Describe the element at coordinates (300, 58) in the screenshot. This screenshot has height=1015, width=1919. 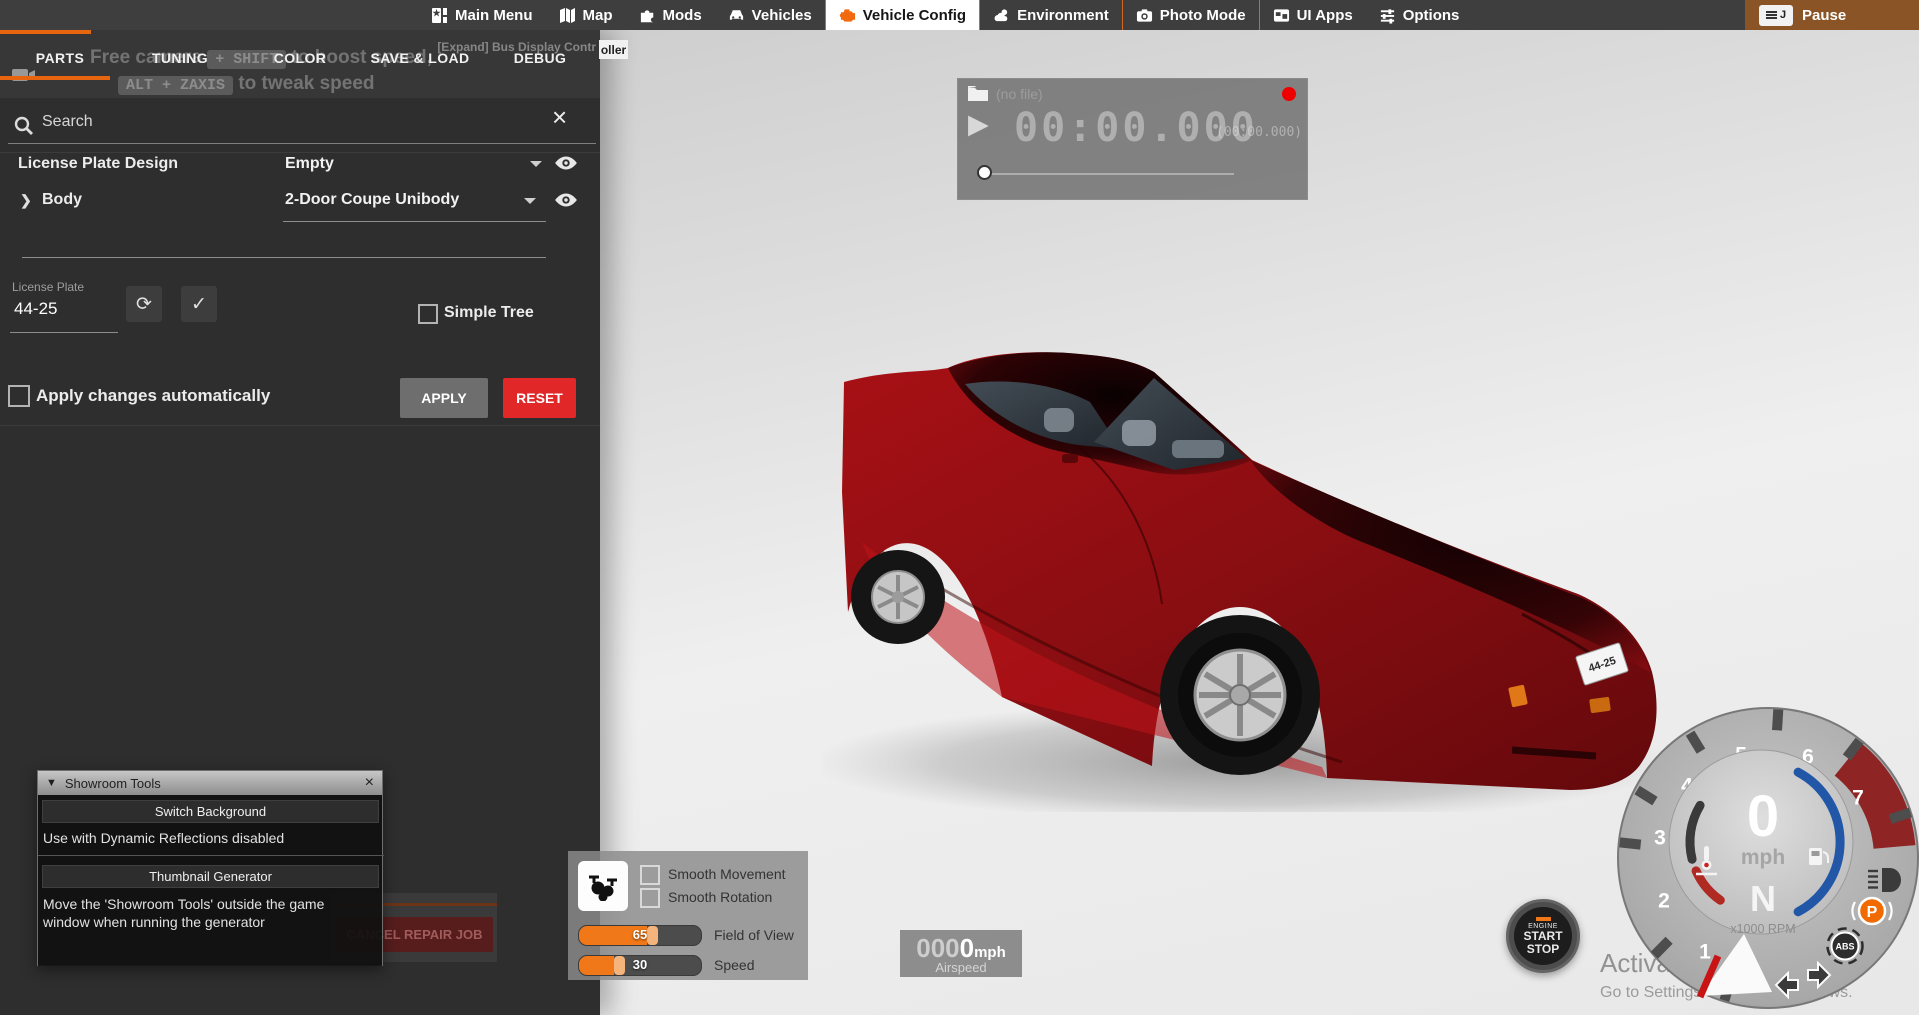
I see `tab-color: COLOR` at that location.